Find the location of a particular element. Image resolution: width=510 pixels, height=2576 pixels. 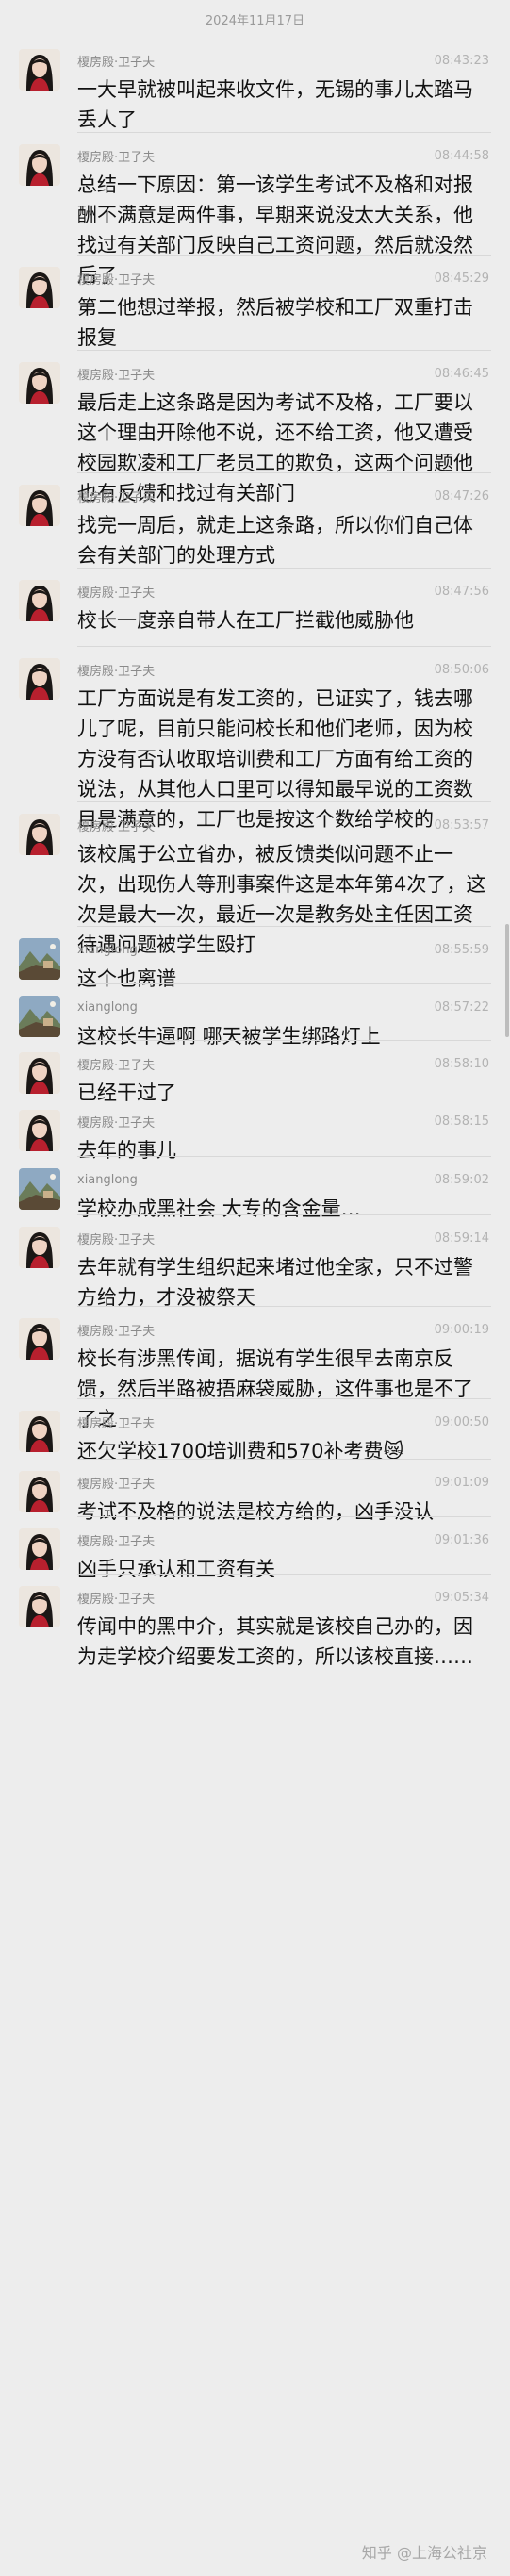

message-item: 榎房殿·卫子夫 09:01:36 凶手只承认和工资有关 is located at coordinates (255, 1549).